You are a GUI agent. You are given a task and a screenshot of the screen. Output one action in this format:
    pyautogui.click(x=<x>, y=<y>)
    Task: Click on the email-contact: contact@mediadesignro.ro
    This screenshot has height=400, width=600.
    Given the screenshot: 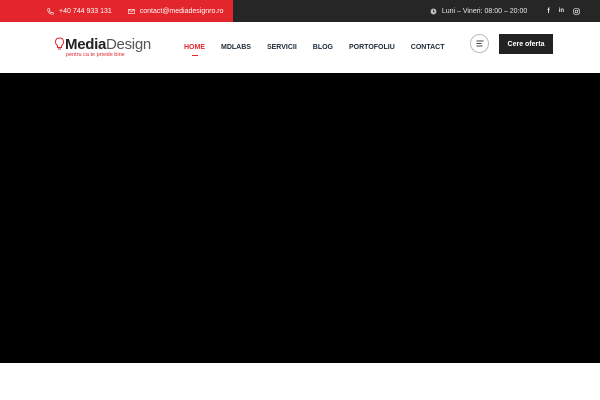 What is the action you would take?
    pyautogui.click(x=175, y=11)
    